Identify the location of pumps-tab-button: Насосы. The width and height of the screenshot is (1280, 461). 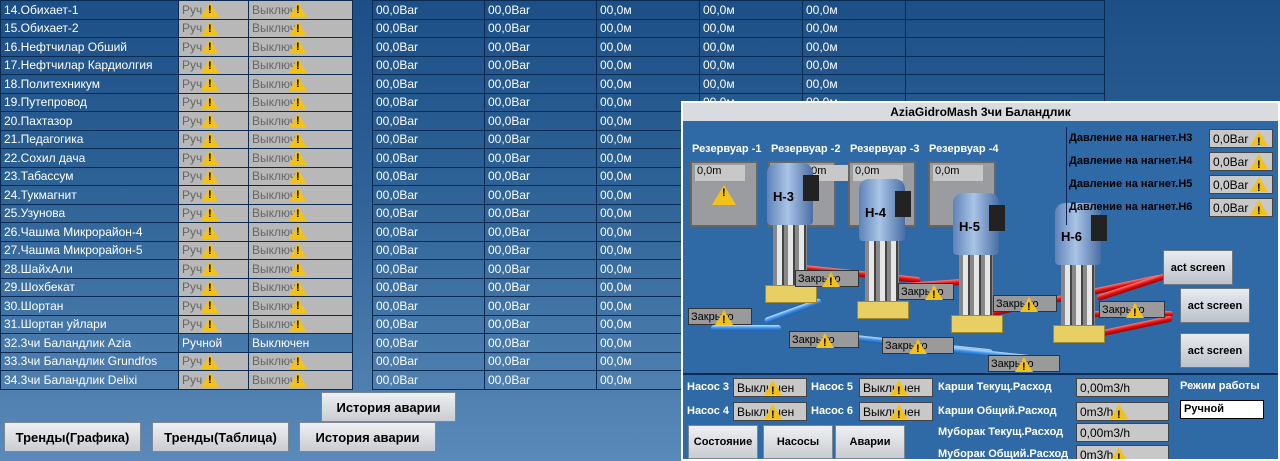
(798, 442).